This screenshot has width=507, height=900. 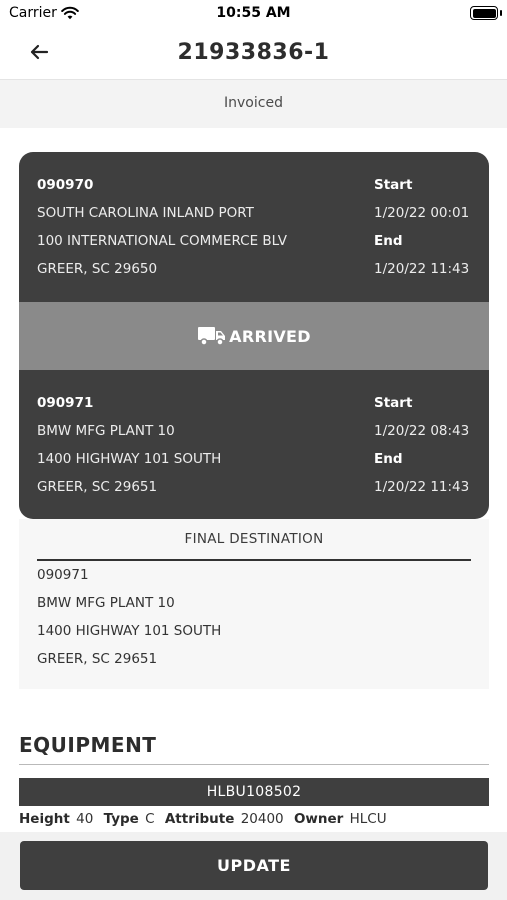 I want to click on status-bar: Carrier 10:55 AM, so click(x=253, y=14).